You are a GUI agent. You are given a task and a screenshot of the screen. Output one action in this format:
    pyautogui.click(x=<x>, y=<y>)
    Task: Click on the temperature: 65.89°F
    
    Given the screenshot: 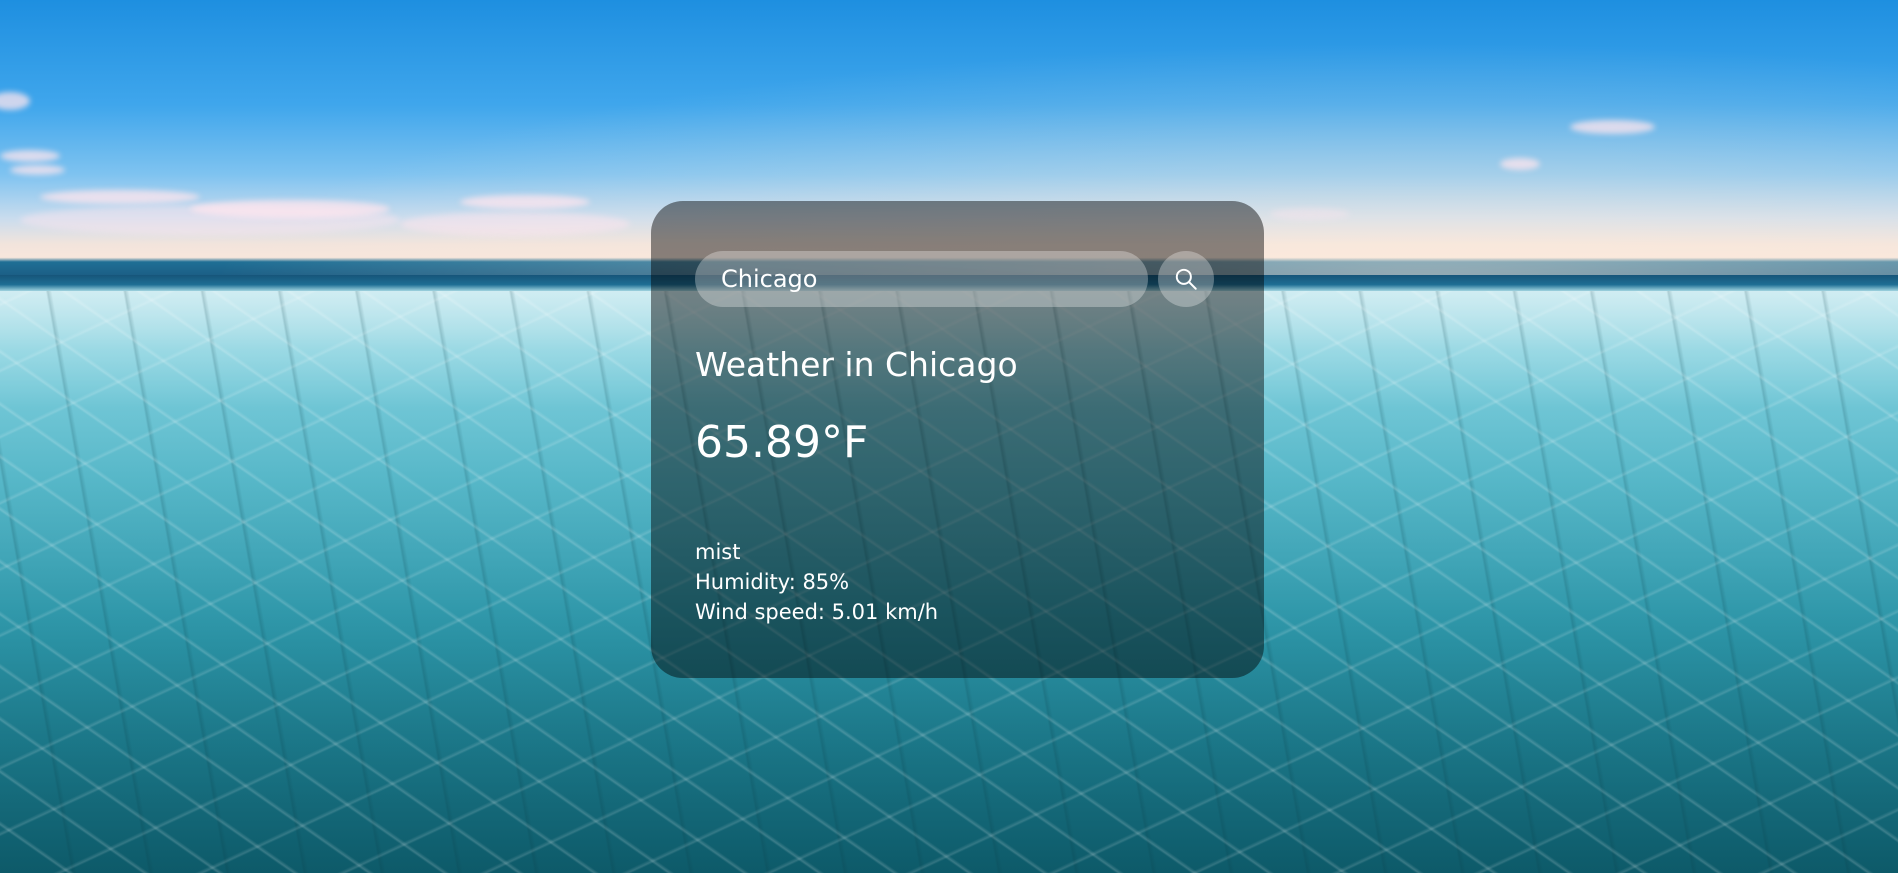 What is the action you would take?
    pyautogui.click(x=782, y=442)
    